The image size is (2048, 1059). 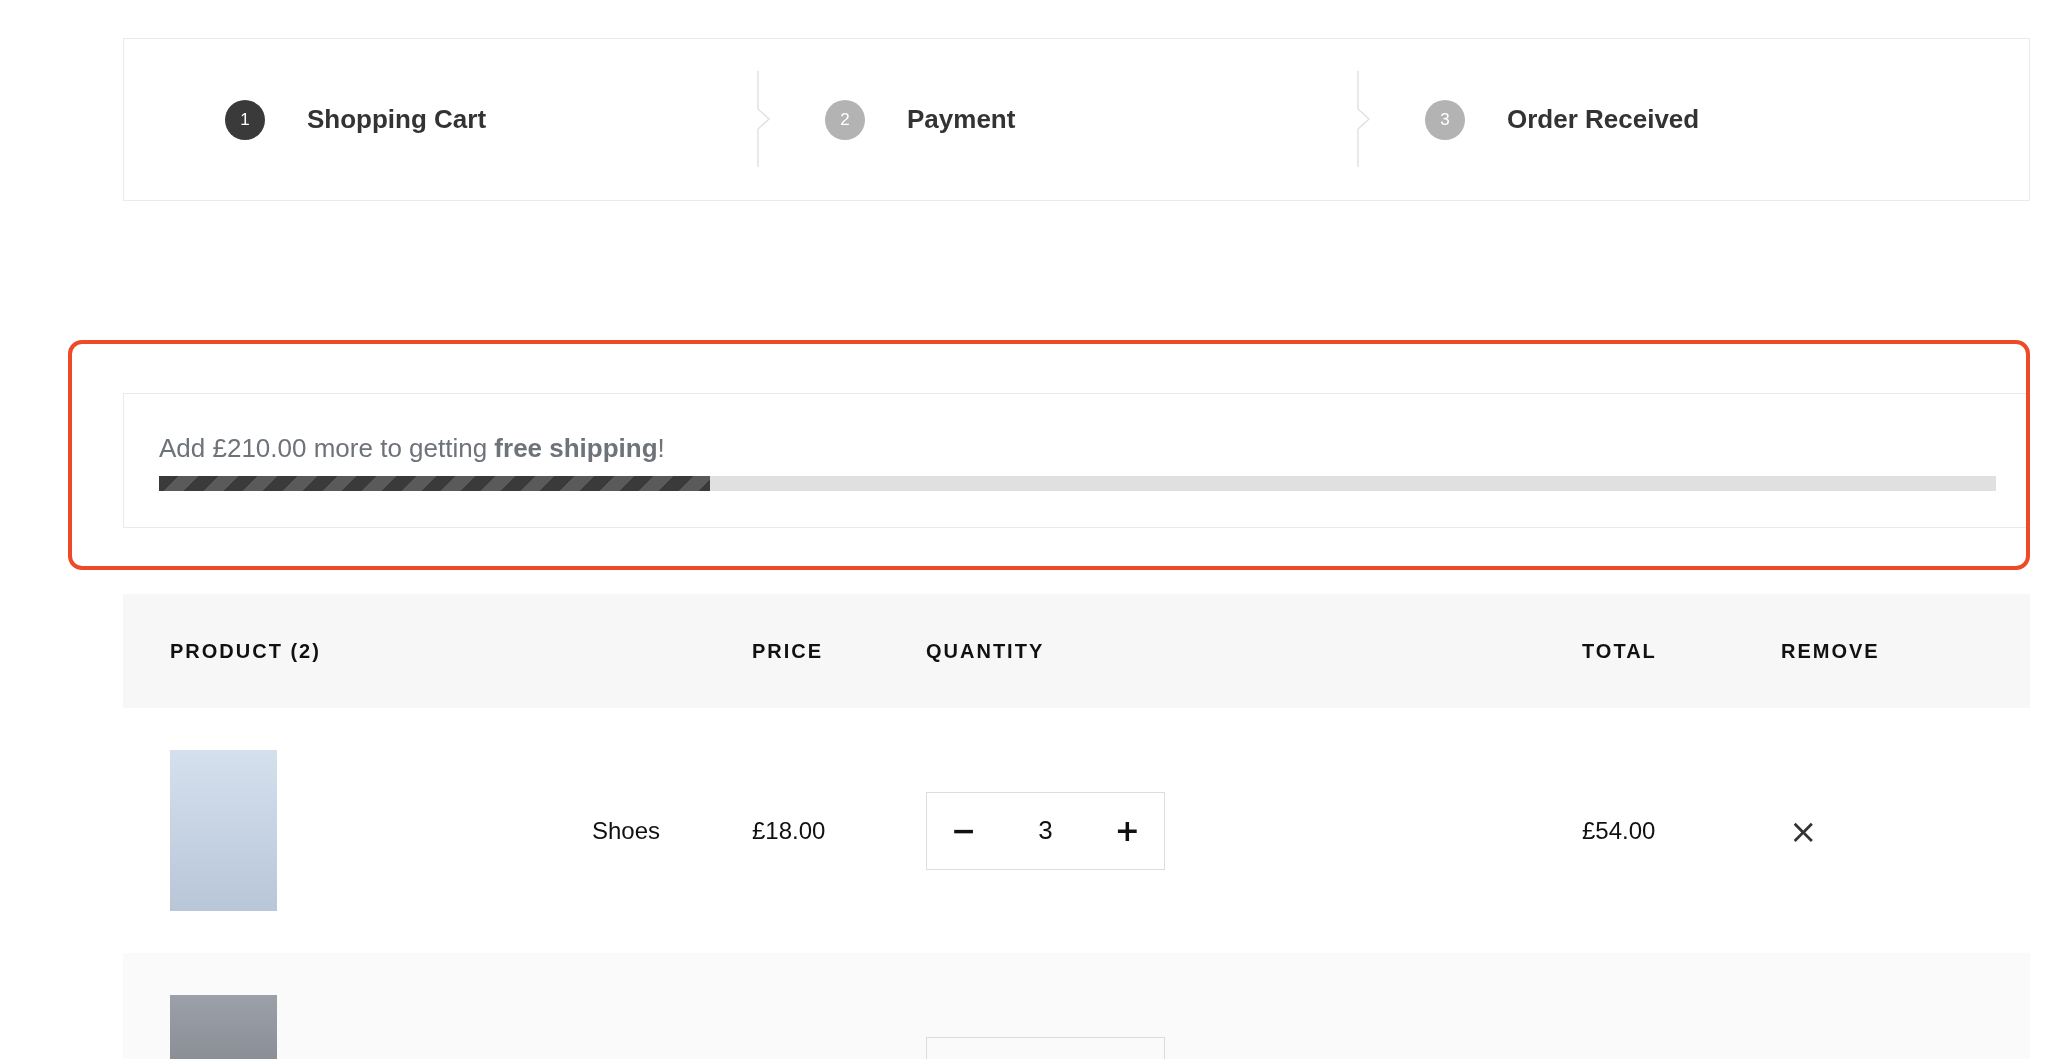 What do you see at coordinates (1445, 119) in the screenshot?
I see `step-number: 3` at bounding box center [1445, 119].